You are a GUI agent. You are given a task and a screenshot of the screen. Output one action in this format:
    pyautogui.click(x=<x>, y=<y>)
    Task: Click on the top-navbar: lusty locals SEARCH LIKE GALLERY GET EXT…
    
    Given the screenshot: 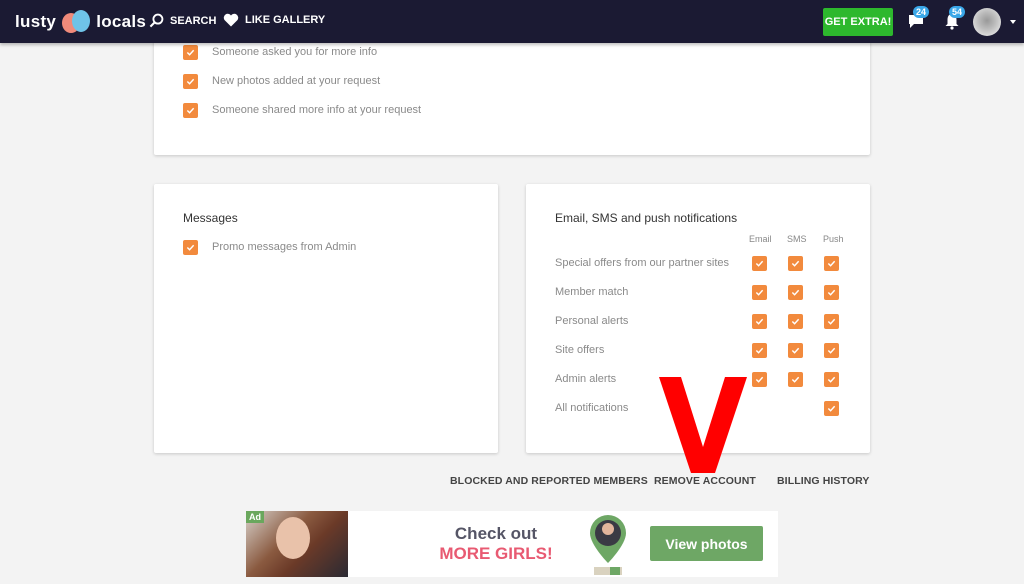 What is the action you would take?
    pyautogui.click(x=512, y=21)
    